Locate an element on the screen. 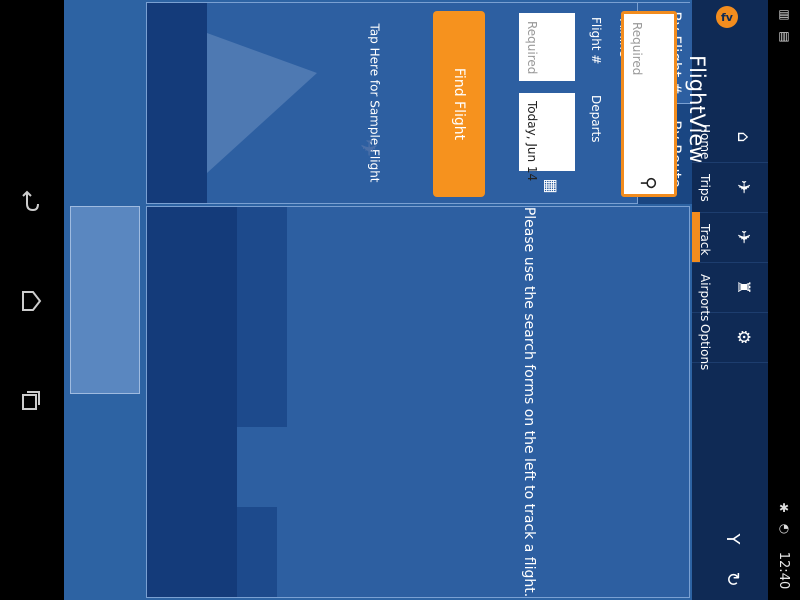  sidebar-item-label: Trips is located at coordinates (705, 188).